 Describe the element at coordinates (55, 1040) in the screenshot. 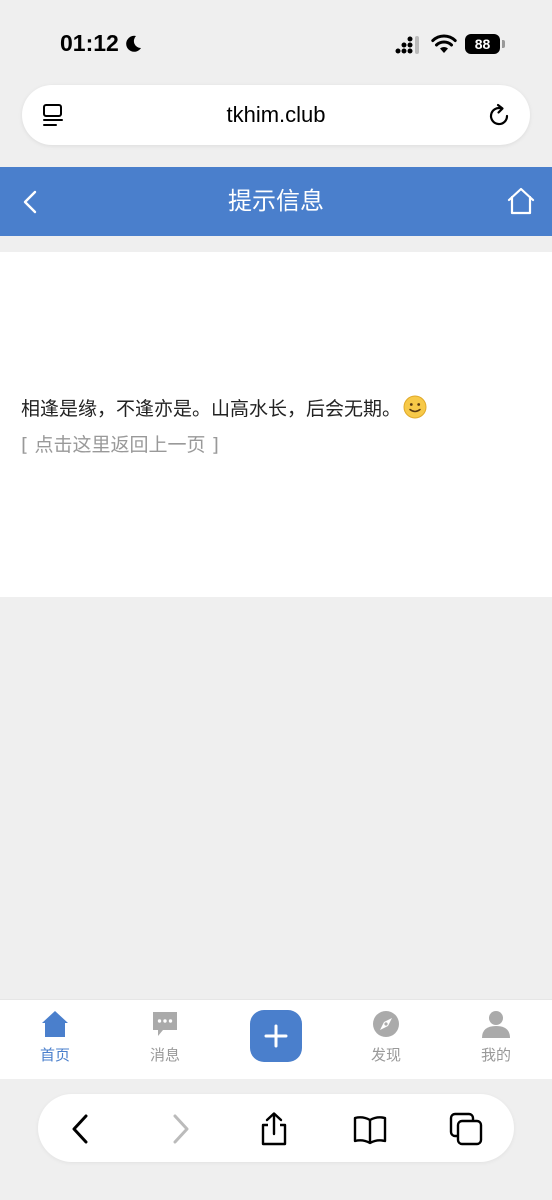

I see `tab-home: 首页` at that location.